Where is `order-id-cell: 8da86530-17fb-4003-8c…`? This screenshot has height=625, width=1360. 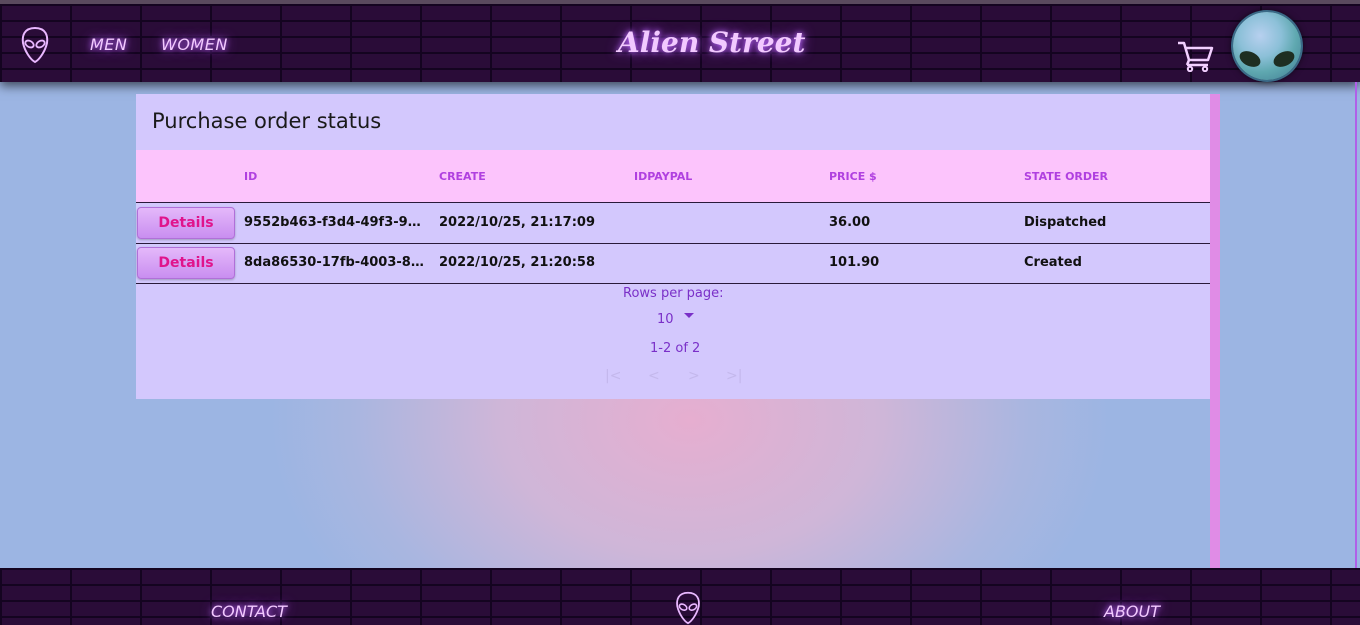
order-id-cell: 8da86530-17fb-4003-8c… is located at coordinates (335, 262).